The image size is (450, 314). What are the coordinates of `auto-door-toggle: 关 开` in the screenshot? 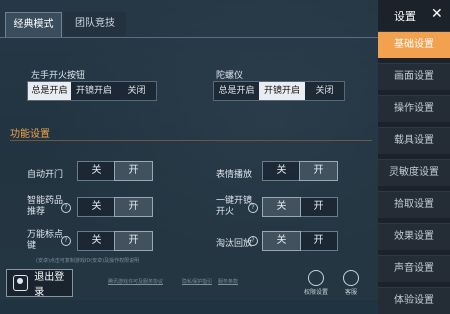 It's located at (115, 171).